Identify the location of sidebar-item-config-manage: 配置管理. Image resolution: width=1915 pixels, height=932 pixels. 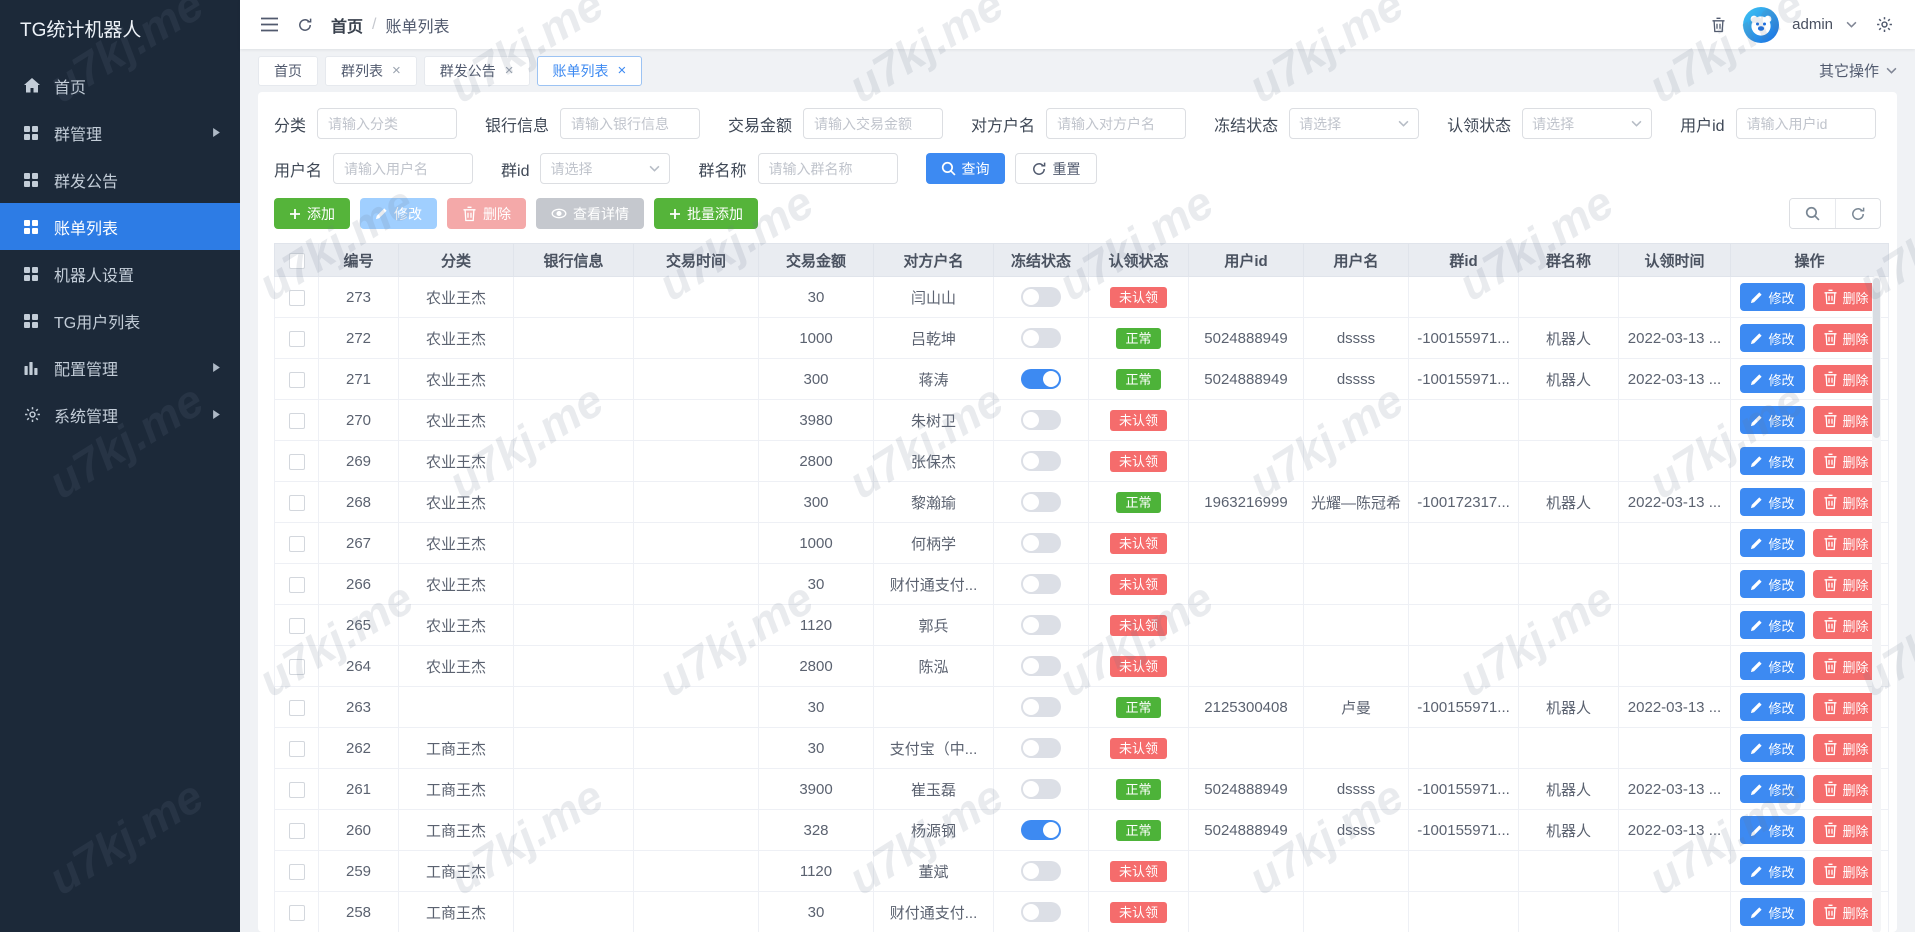
(120, 367).